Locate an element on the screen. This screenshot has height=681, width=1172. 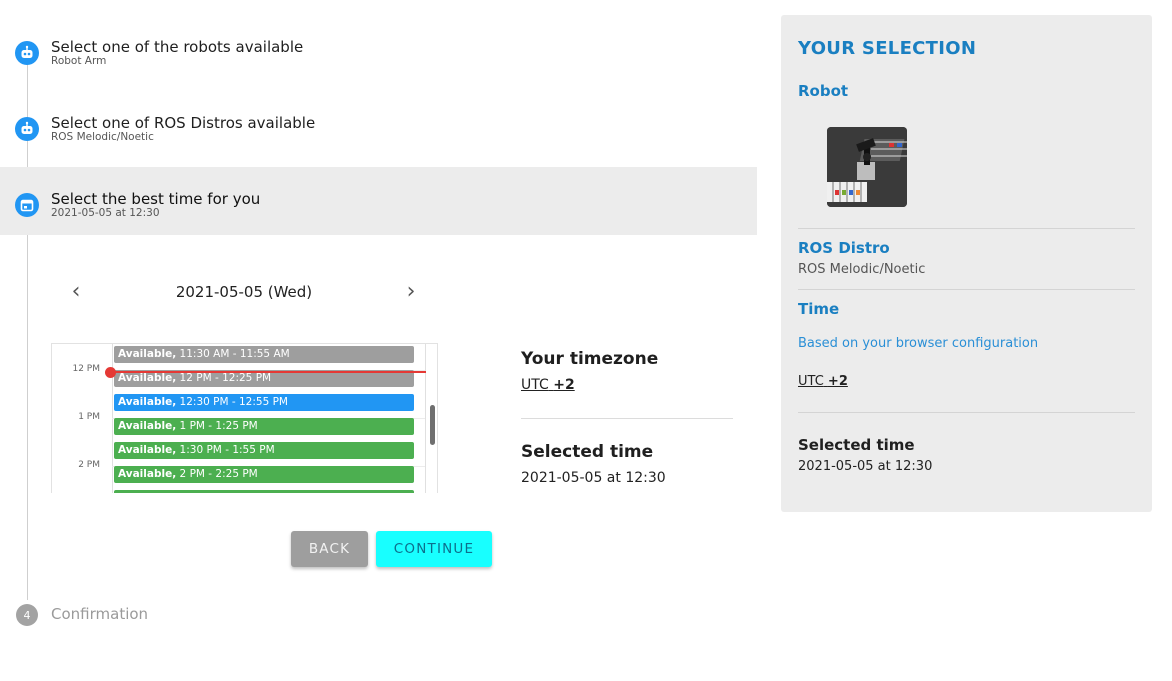
summary-selected-time-value: 2021-05-05 at 12:30 is located at coordinates (865, 466).